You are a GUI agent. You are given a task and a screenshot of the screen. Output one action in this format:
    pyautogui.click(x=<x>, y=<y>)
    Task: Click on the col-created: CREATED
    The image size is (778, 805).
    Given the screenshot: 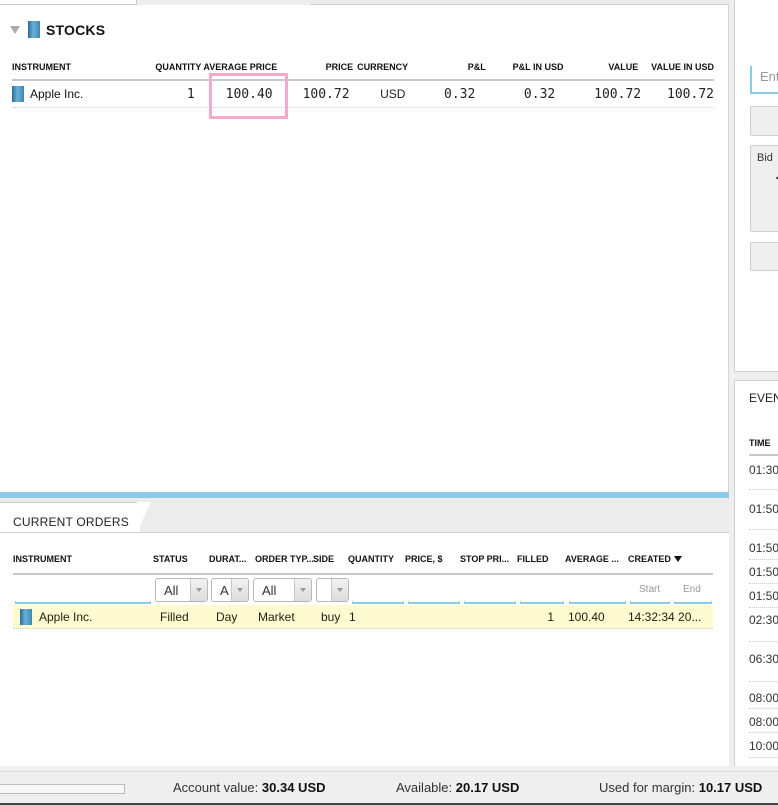 What is the action you would take?
    pyautogui.click(x=670, y=559)
    